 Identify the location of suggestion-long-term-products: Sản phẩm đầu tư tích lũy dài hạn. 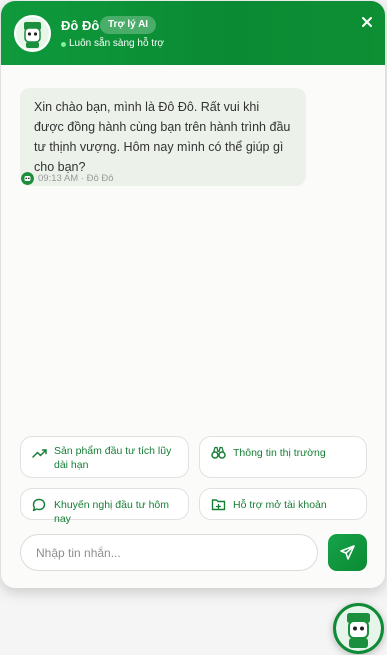
(104, 457).